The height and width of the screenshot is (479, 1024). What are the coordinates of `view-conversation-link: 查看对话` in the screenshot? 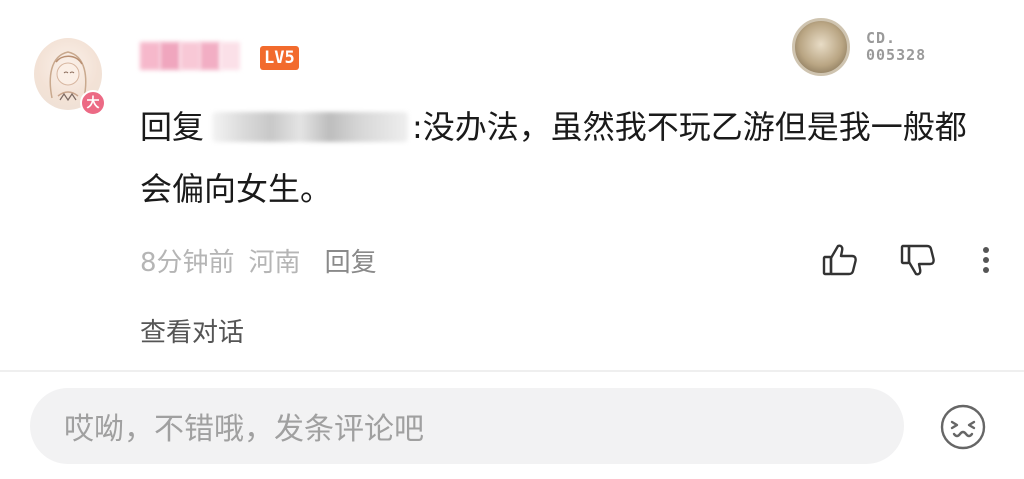 It's located at (192, 330).